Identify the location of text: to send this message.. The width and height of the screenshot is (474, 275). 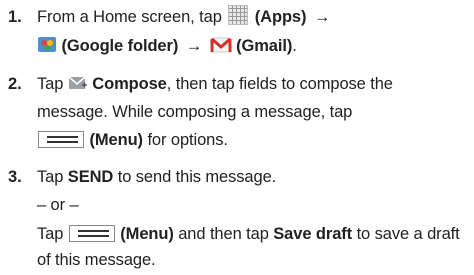
(197, 177).